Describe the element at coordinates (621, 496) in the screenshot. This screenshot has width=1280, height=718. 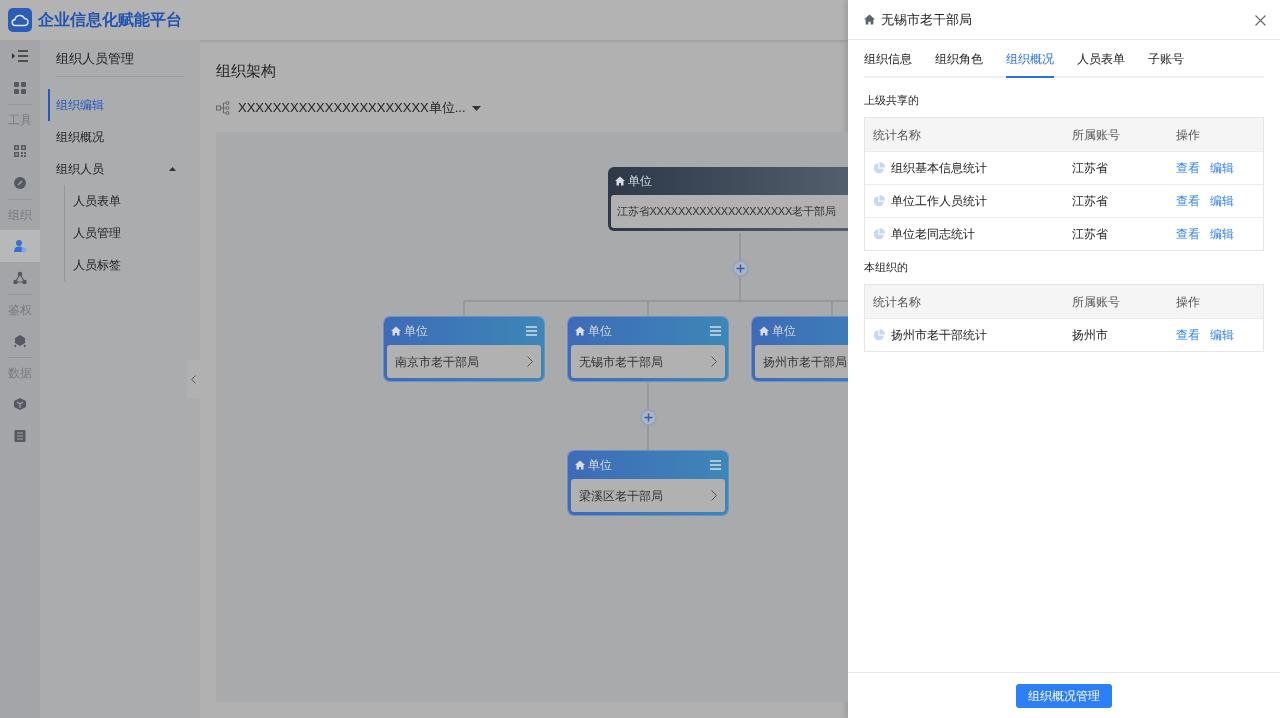
I see `node-name: 梁溪区老干部局` at that location.